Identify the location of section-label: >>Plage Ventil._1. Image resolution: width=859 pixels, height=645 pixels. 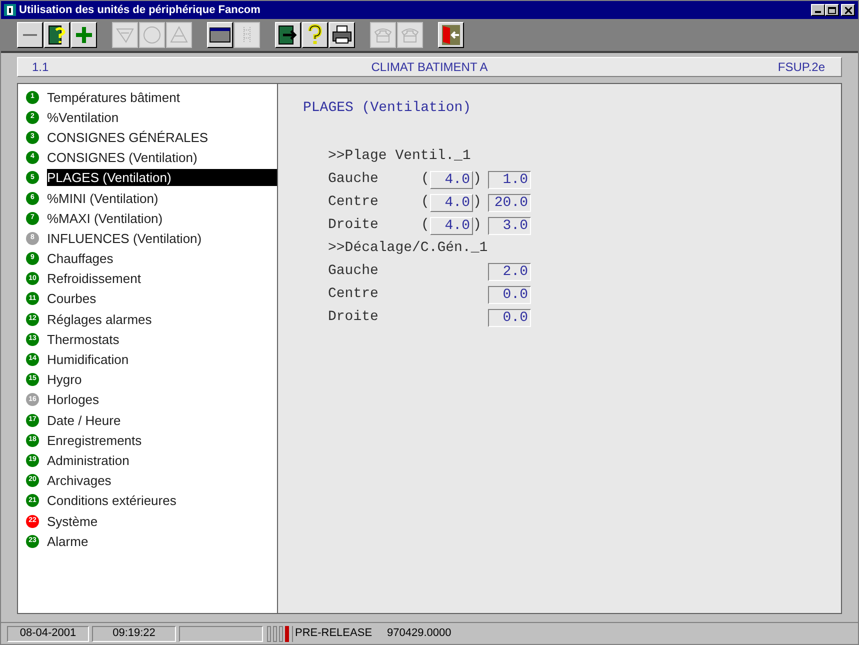
(399, 156).